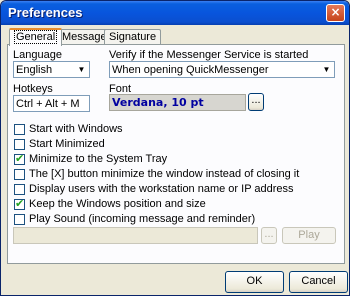 Image resolution: width=350 pixels, height=296 pixels. I want to click on tab-general: General, so click(36, 37).